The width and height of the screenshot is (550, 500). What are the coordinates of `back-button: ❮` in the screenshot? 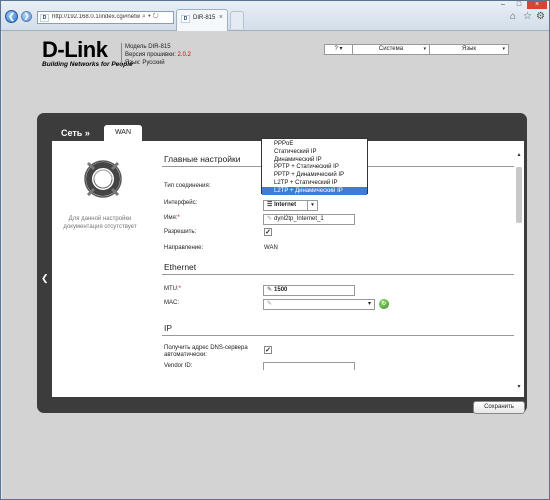 It's located at (11, 16).